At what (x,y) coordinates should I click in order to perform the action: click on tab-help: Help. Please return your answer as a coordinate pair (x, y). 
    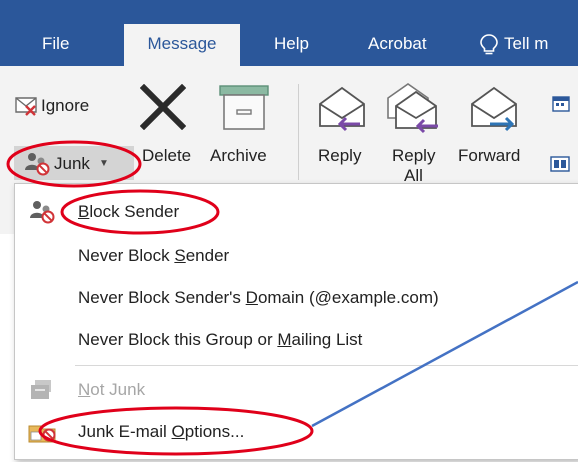
    Looking at the image, I should click on (291, 45).